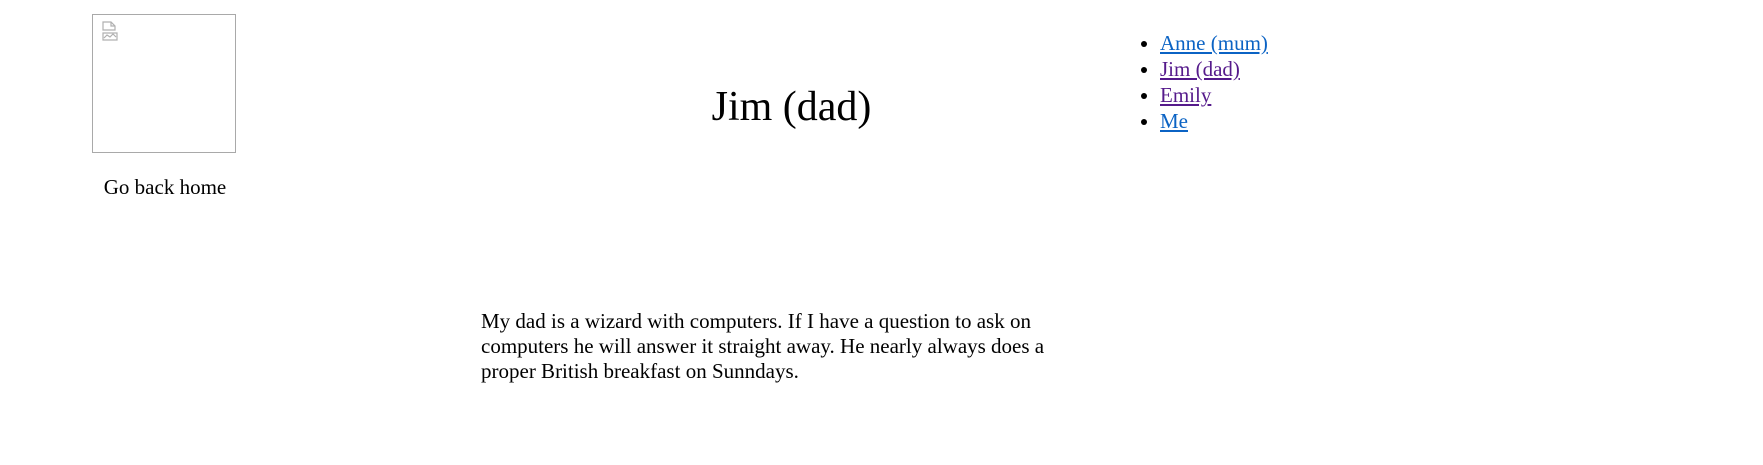 This screenshot has width=1763, height=465. What do you see at coordinates (1200, 69) in the screenshot?
I see `nav-link-jim: Jim (dad)` at bounding box center [1200, 69].